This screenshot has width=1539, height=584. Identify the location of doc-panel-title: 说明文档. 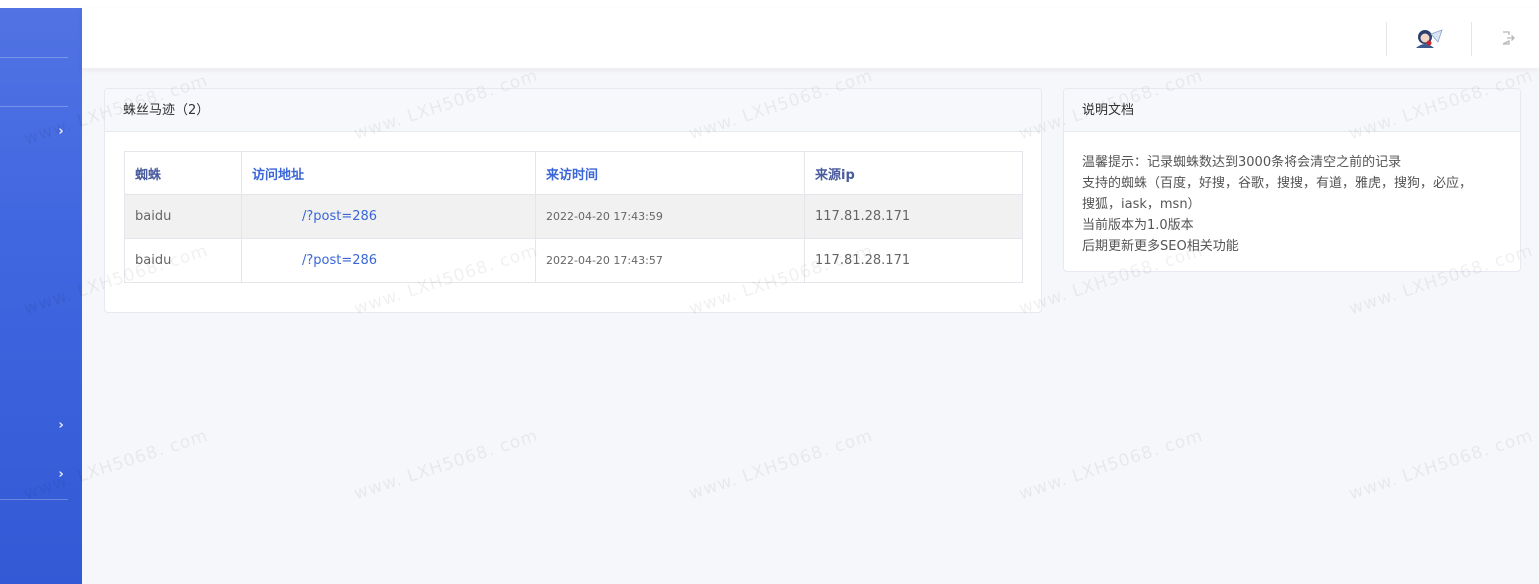
(1292, 110).